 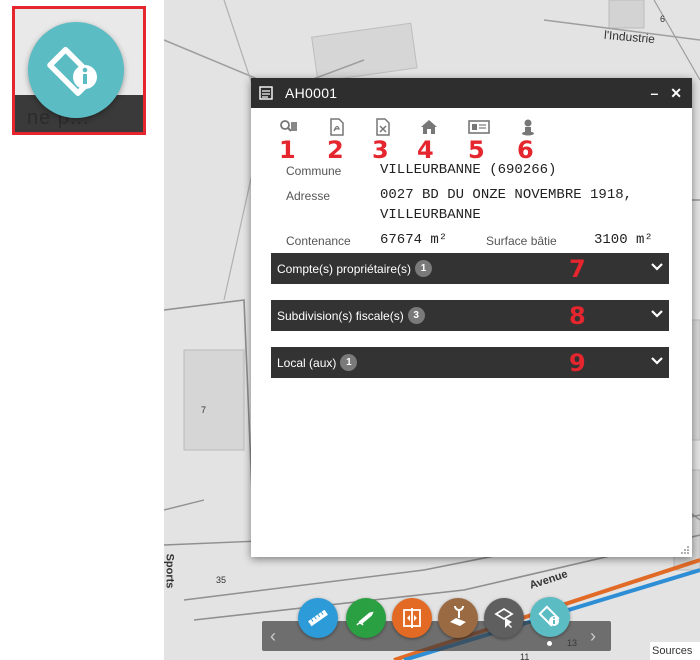 What do you see at coordinates (340, 315) in the screenshot?
I see `section-label: Subdivision(s) fiscale(s)` at bounding box center [340, 315].